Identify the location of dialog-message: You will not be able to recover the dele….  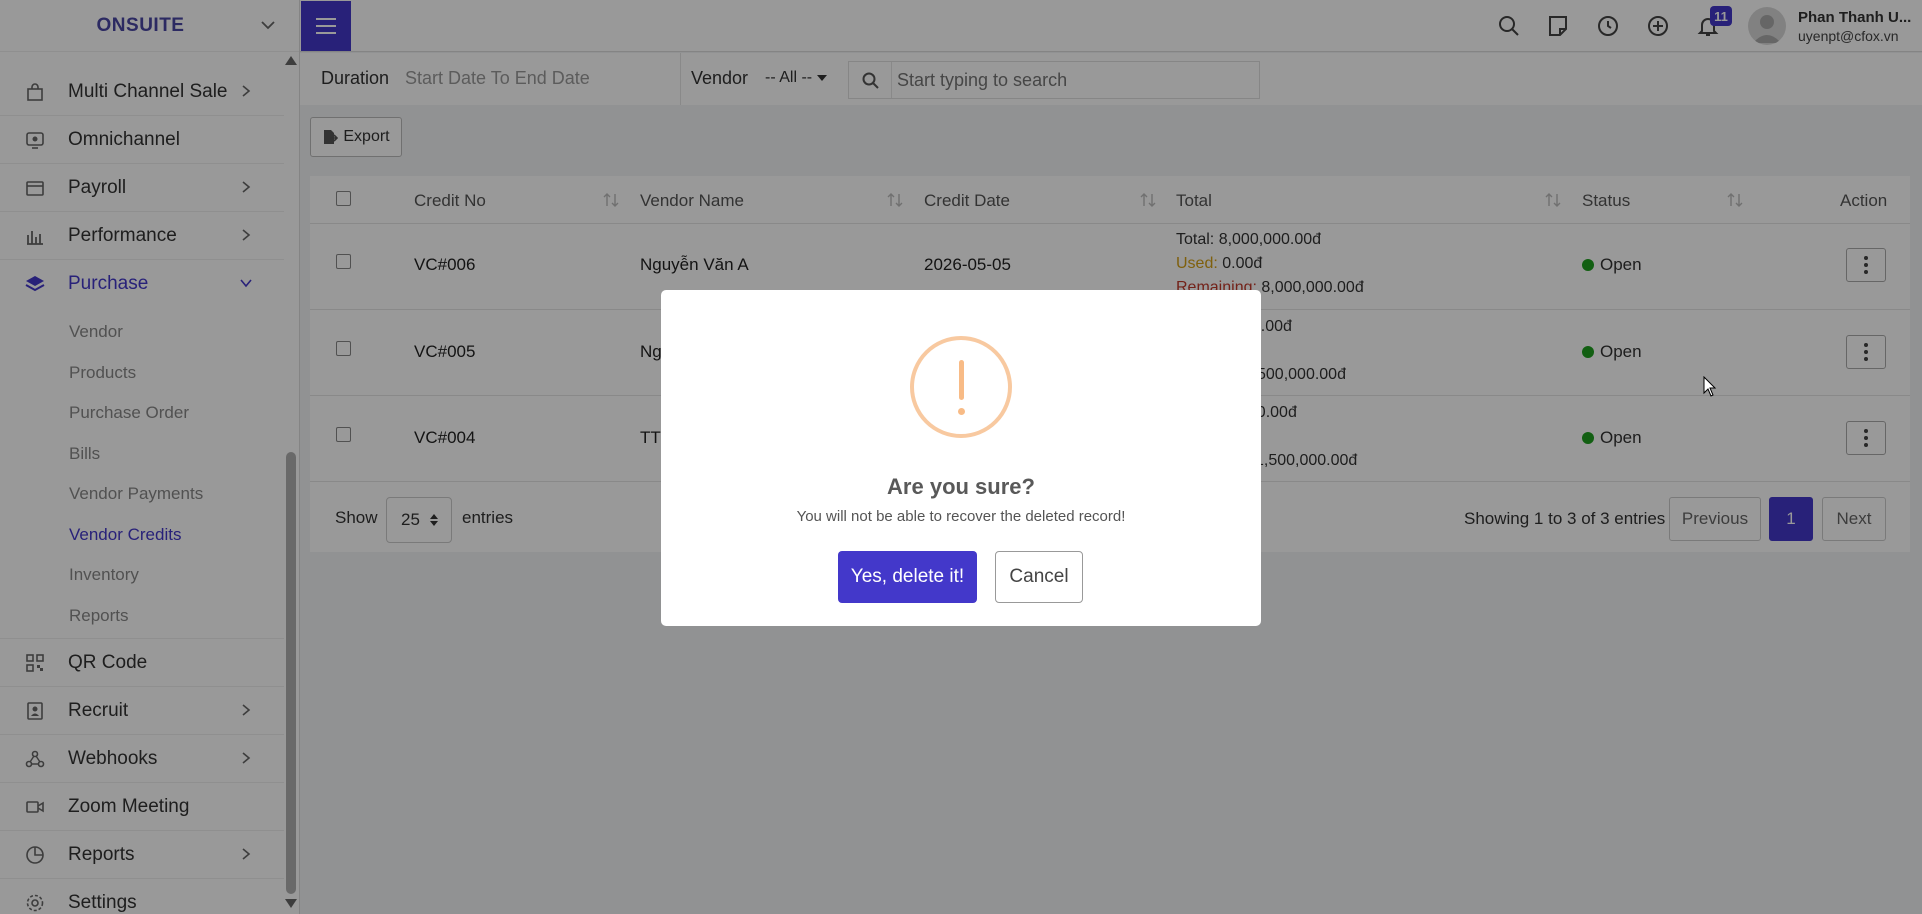
(961, 516).